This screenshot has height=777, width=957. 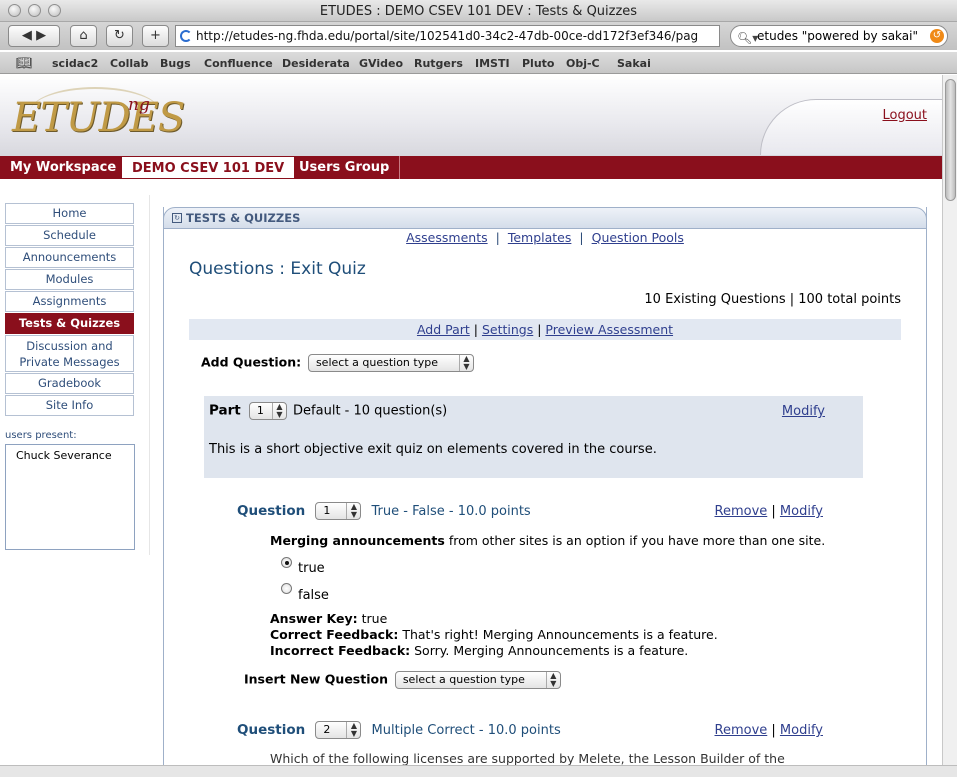 I want to click on tool-nav: Assessments | Templates | Question Pools, so click(x=545, y=237).